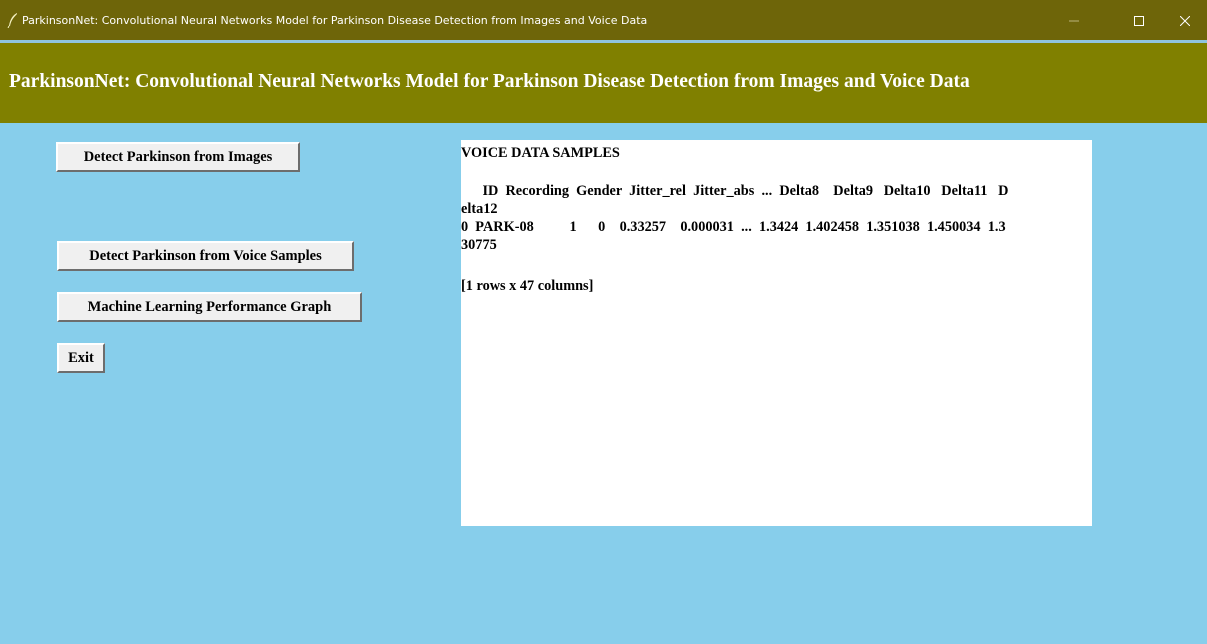 The height and width of the screenshot is (644, 1207). I want to click on detect-images-button: Detect Parkinson from Images, so click(178, 157).